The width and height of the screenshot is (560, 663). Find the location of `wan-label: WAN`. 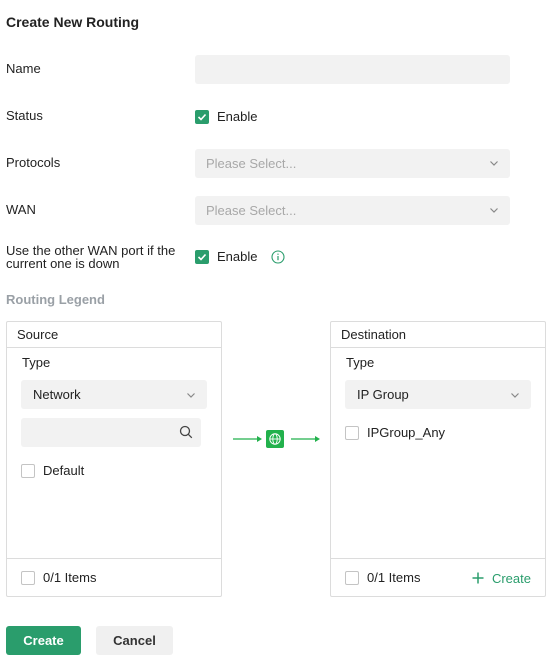

wan-label: WAN is located at coordinates (21, 209).